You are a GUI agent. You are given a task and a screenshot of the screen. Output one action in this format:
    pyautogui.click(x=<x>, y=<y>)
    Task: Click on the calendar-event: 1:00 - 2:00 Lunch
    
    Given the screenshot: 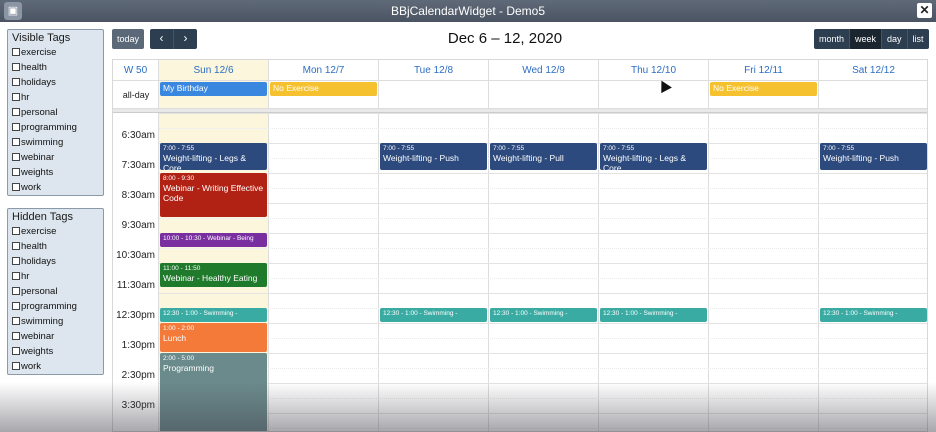 What is the action you would take?
    pyautogui.click(x=213, y=337)
    